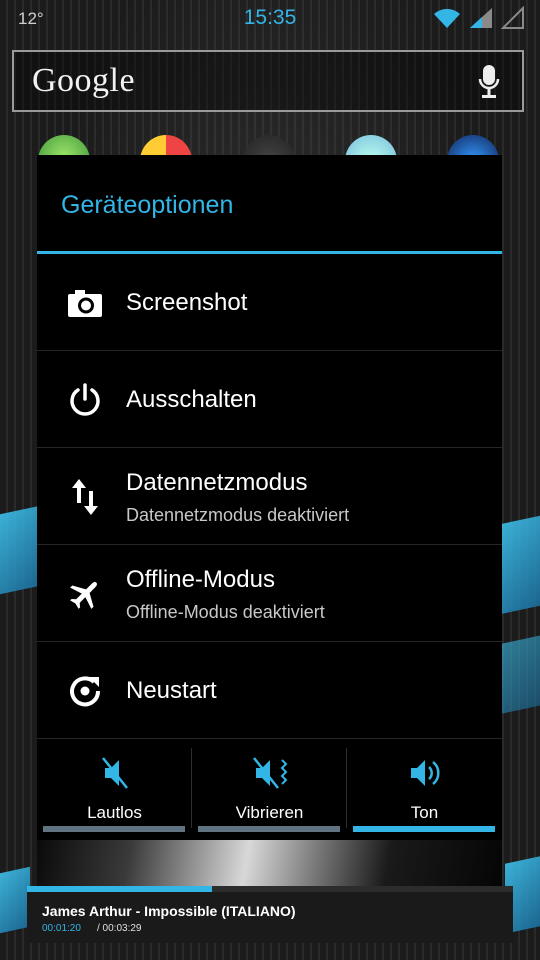  What do you see at coordinates (191, 399) in the screenshot?
I see `option-label: Ausschalten` at bounding box center [191, 399].